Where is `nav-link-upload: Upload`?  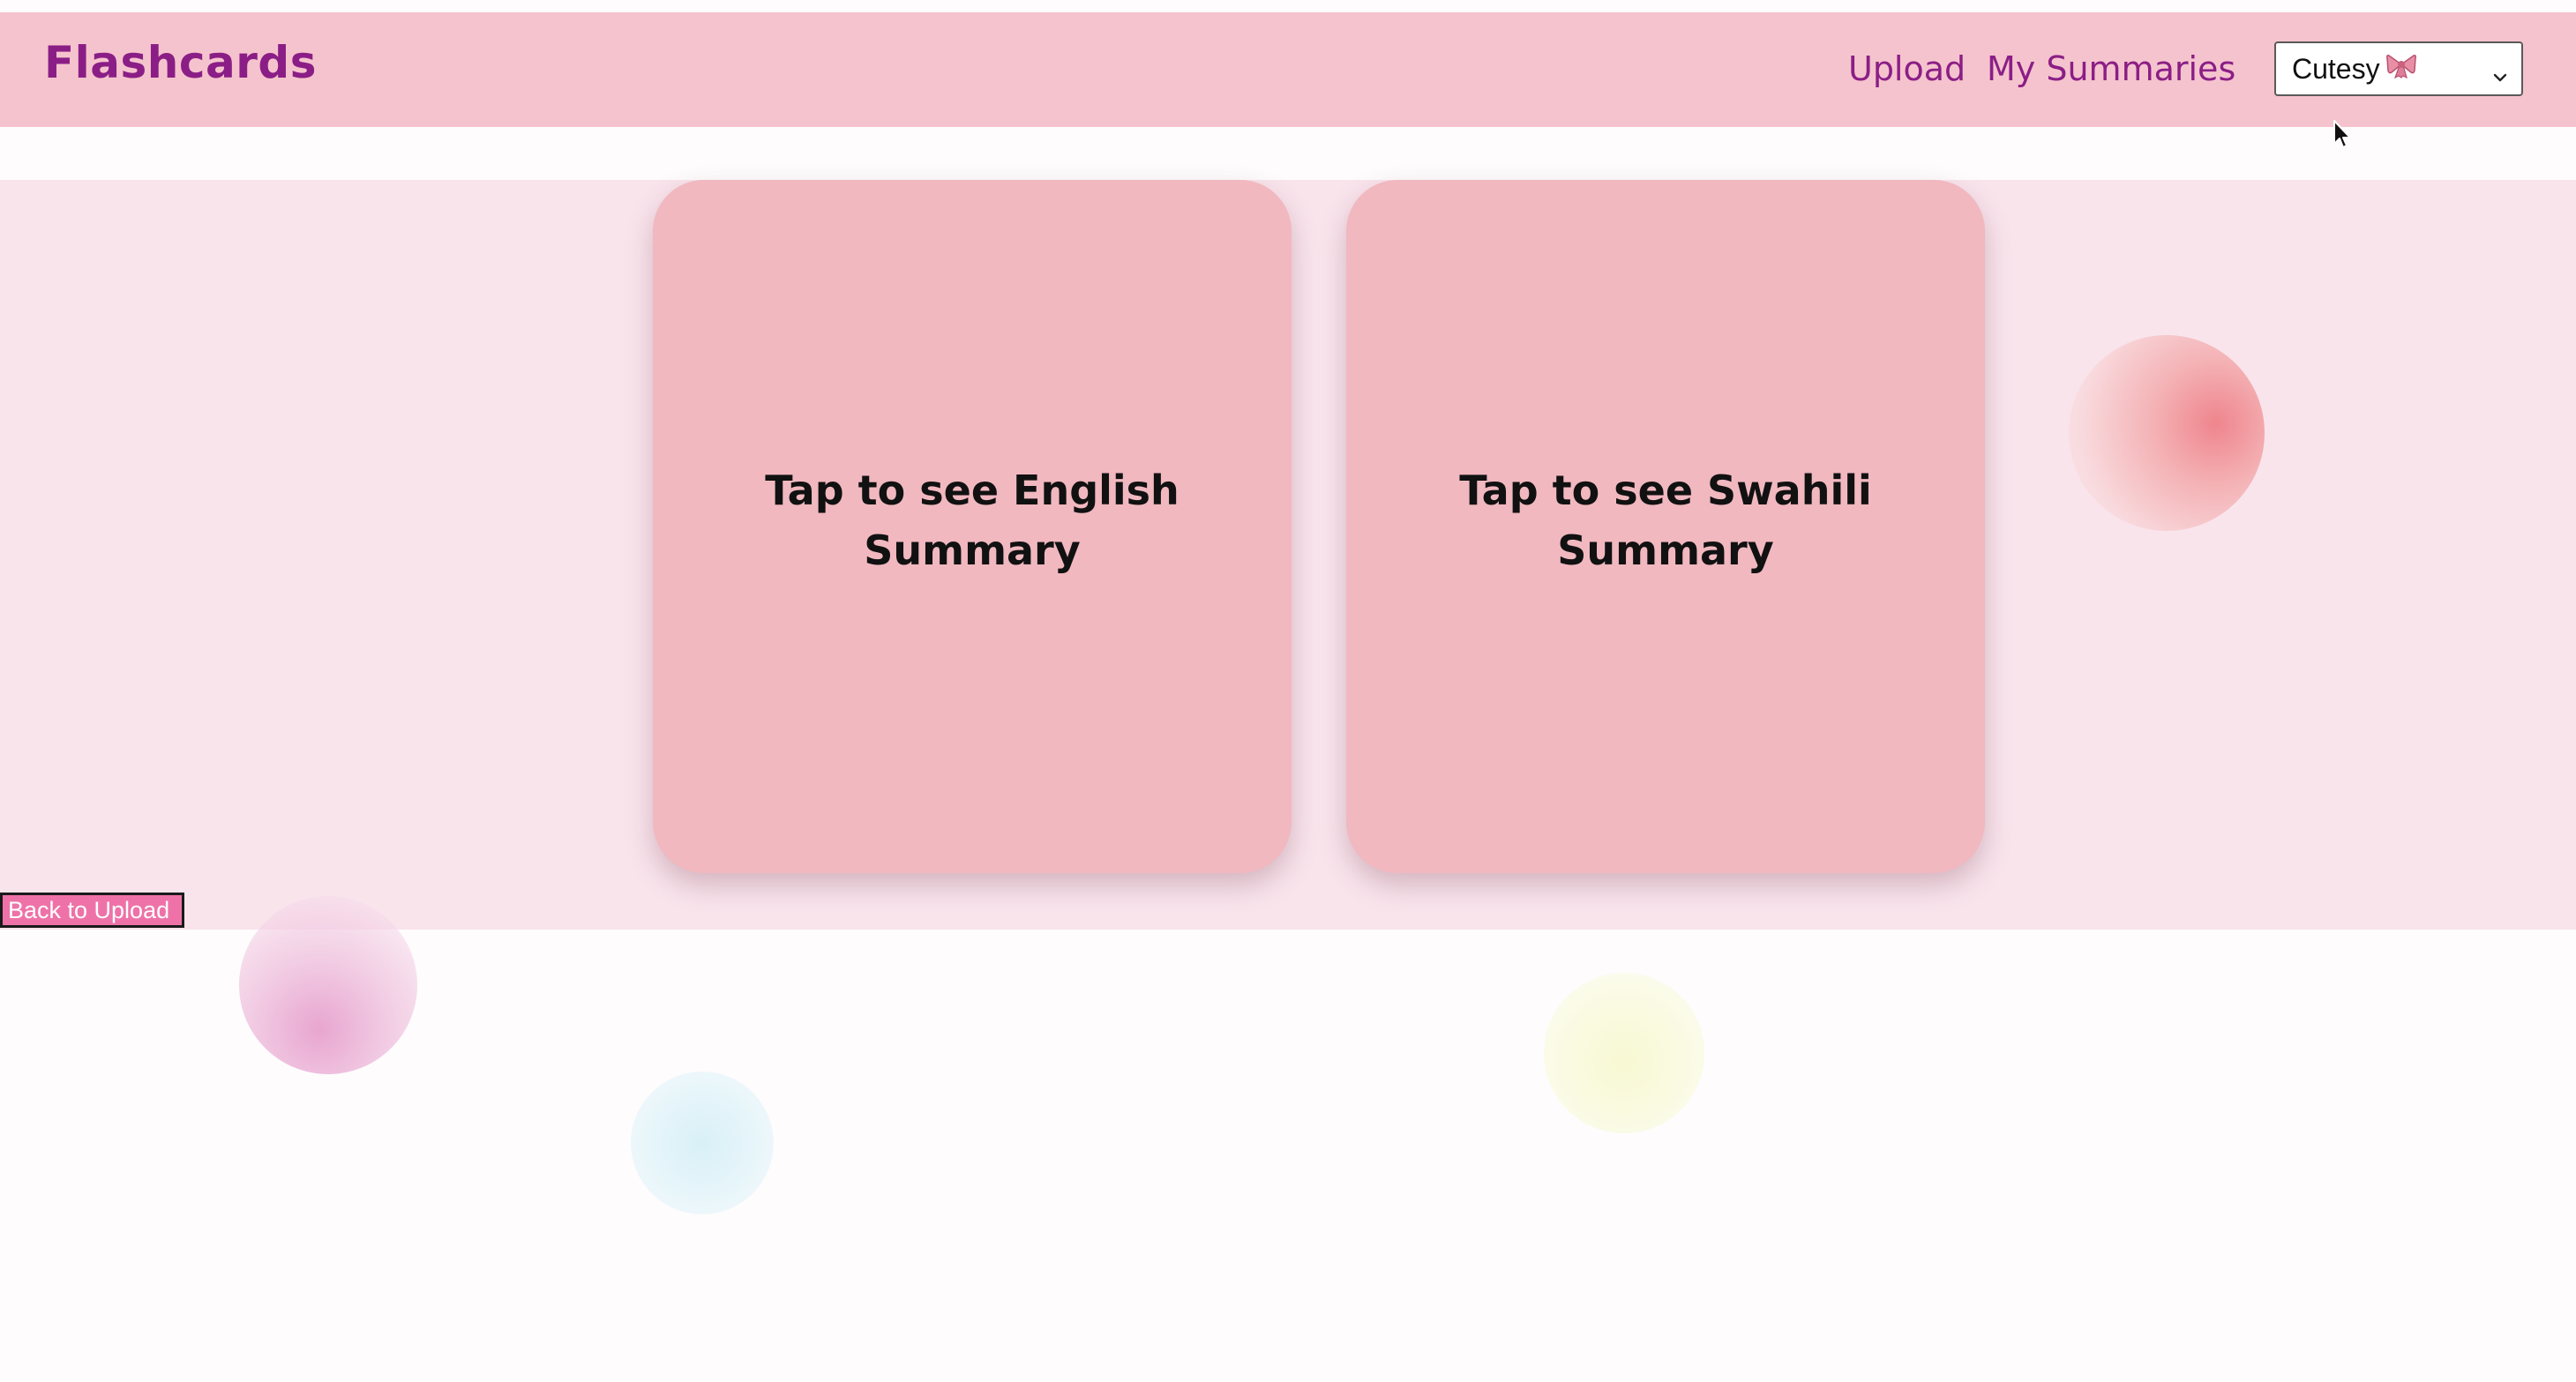 nav-link-upload: Upload is located at coordinates (1907, 68).